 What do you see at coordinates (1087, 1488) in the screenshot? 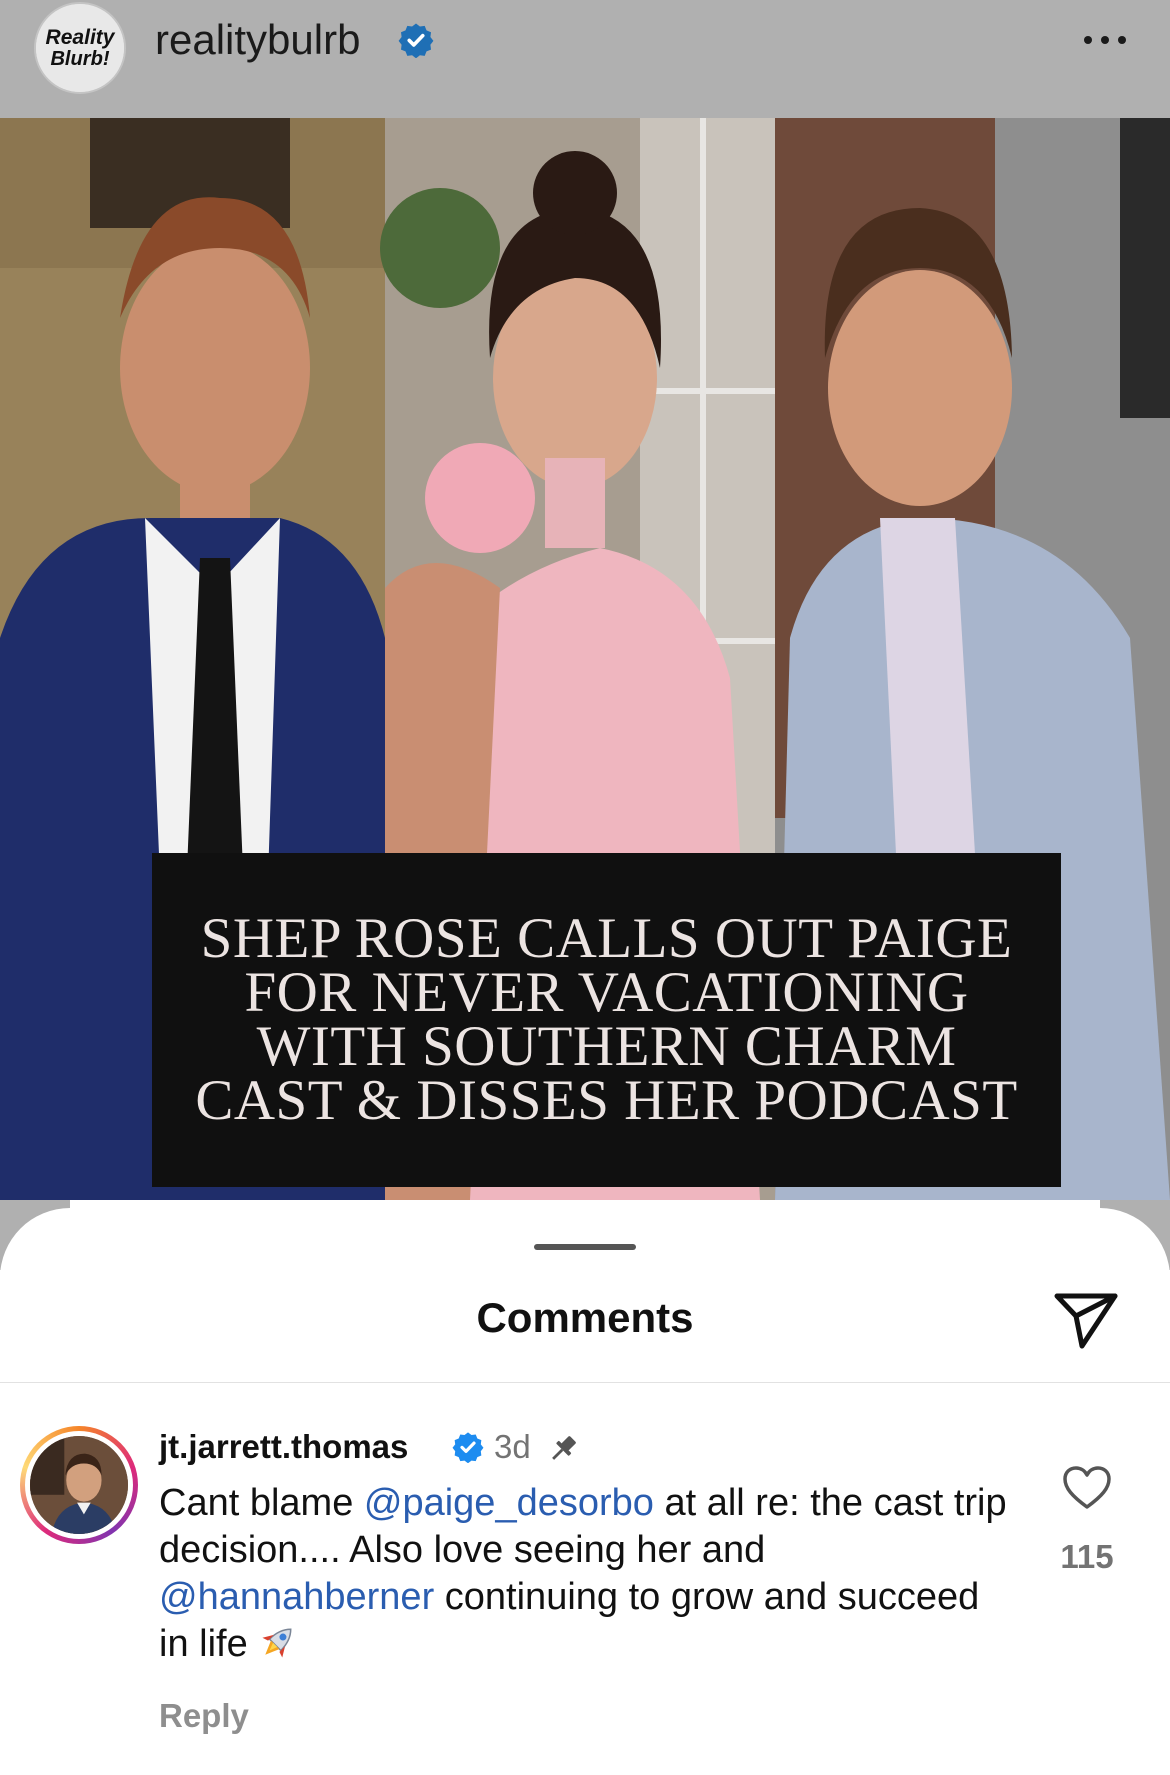
I see `heart-outline-icon` at bounding box center [1087, 1488].